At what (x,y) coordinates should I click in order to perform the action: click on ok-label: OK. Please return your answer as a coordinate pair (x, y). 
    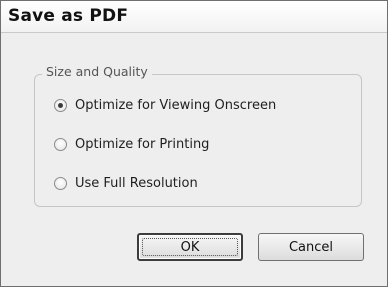
    Looking at the image, I should click on (190, 247).